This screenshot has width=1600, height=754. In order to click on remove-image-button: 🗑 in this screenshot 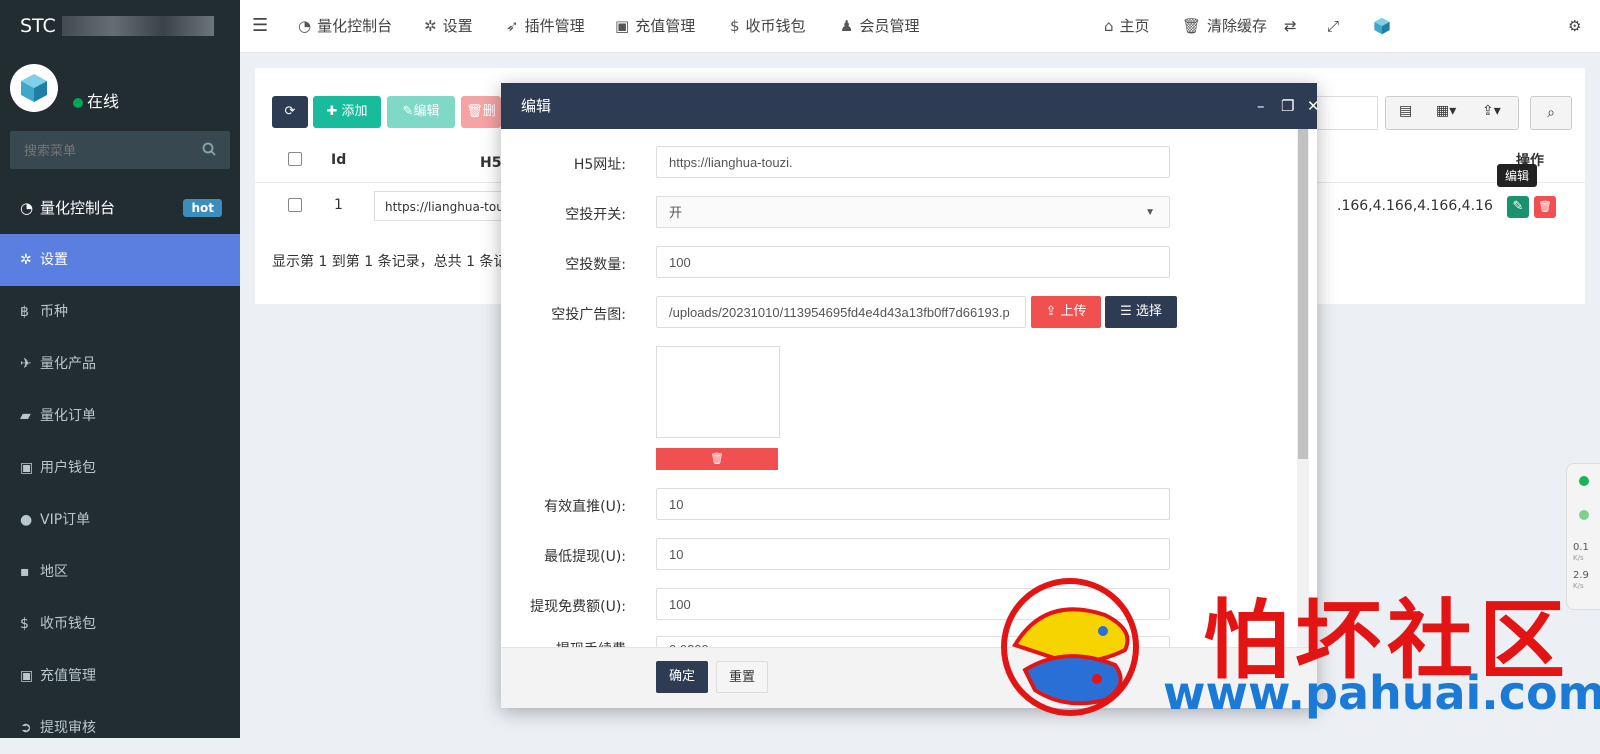, I will do `click(717, 459)`.